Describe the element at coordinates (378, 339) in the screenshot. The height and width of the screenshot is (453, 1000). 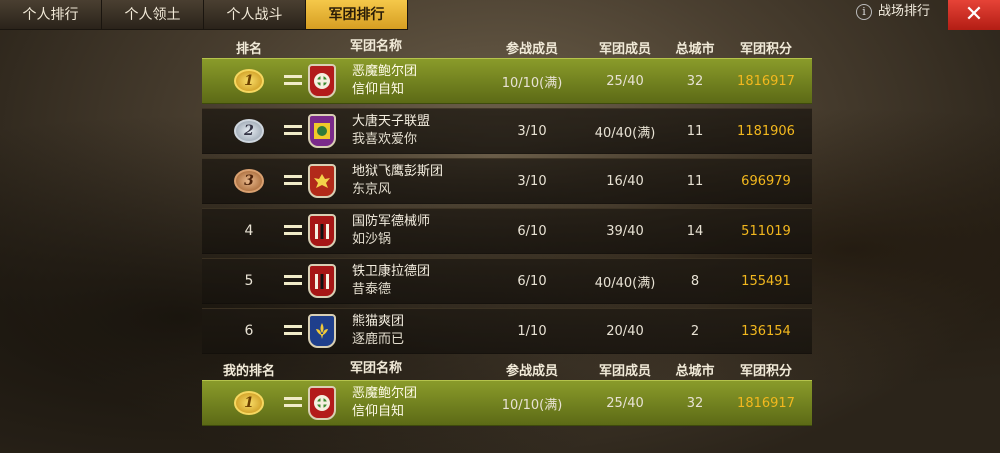
I see `legion-motto: 逐鹿而已` at that location.